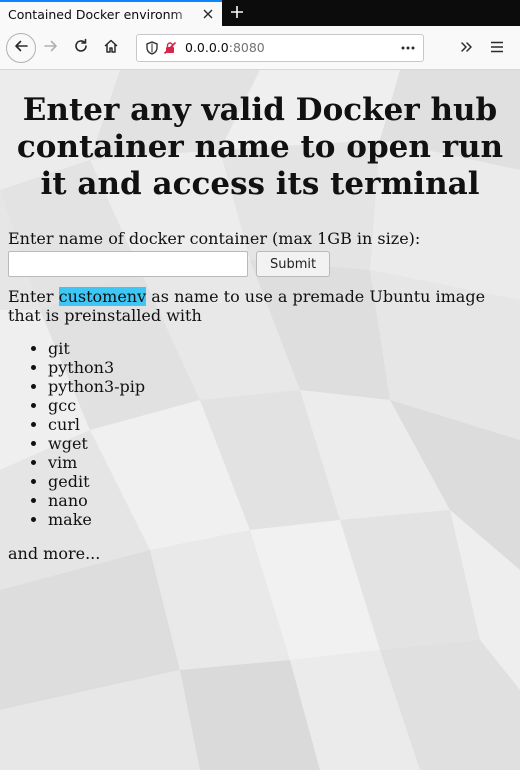 The image size is (520, 770). What do you see at coordinates (280, 405) in the screenshot?
I see `list-item: gcc` at bounding box center [280, 405].